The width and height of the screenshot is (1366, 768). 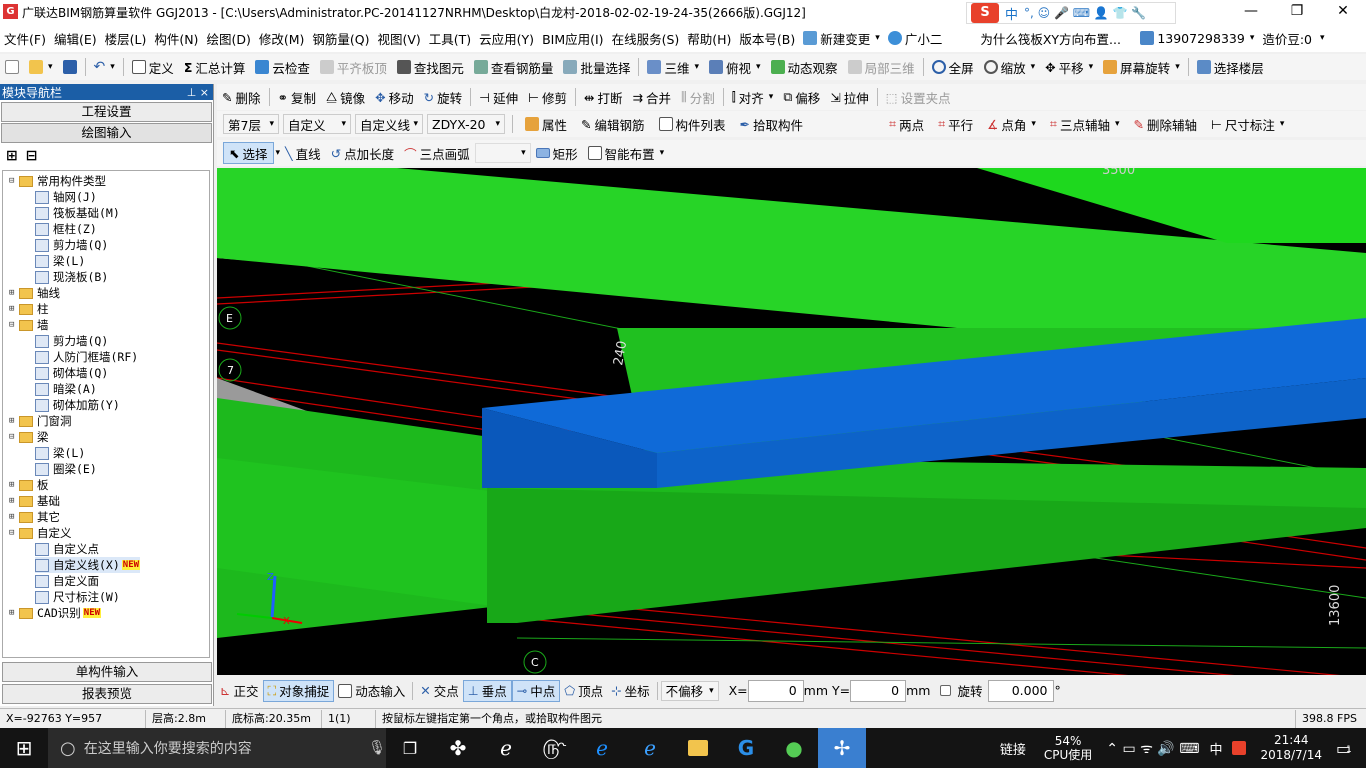 What do you see at coordinates (458, 748) in the screenshot?
I see `taskbar-app-fan: ✤` at bounding box center [458, 748].